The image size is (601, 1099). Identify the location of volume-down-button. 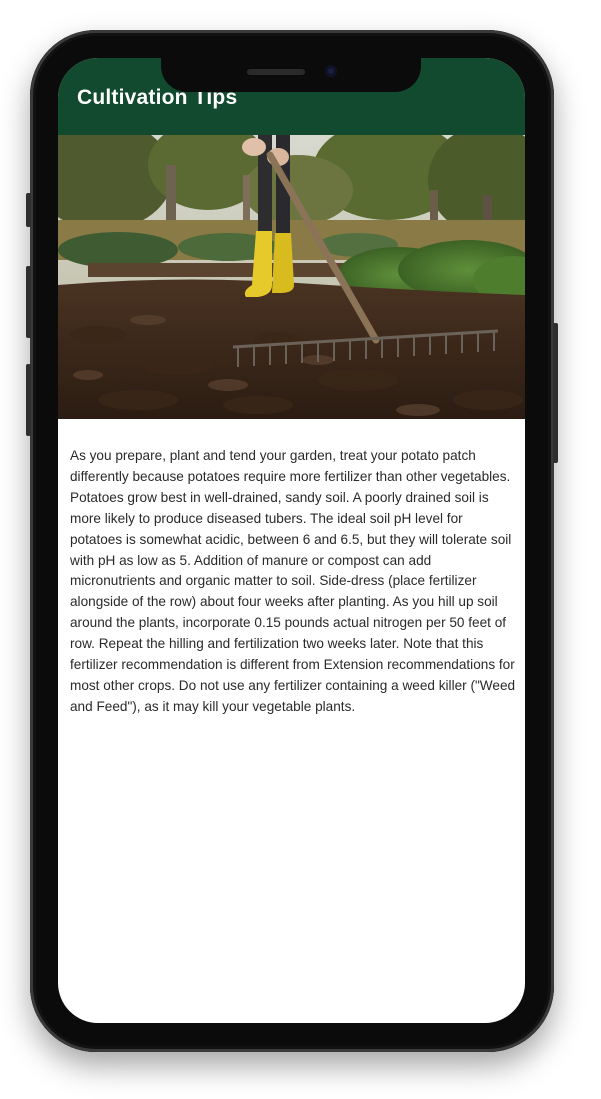
(28, 400).